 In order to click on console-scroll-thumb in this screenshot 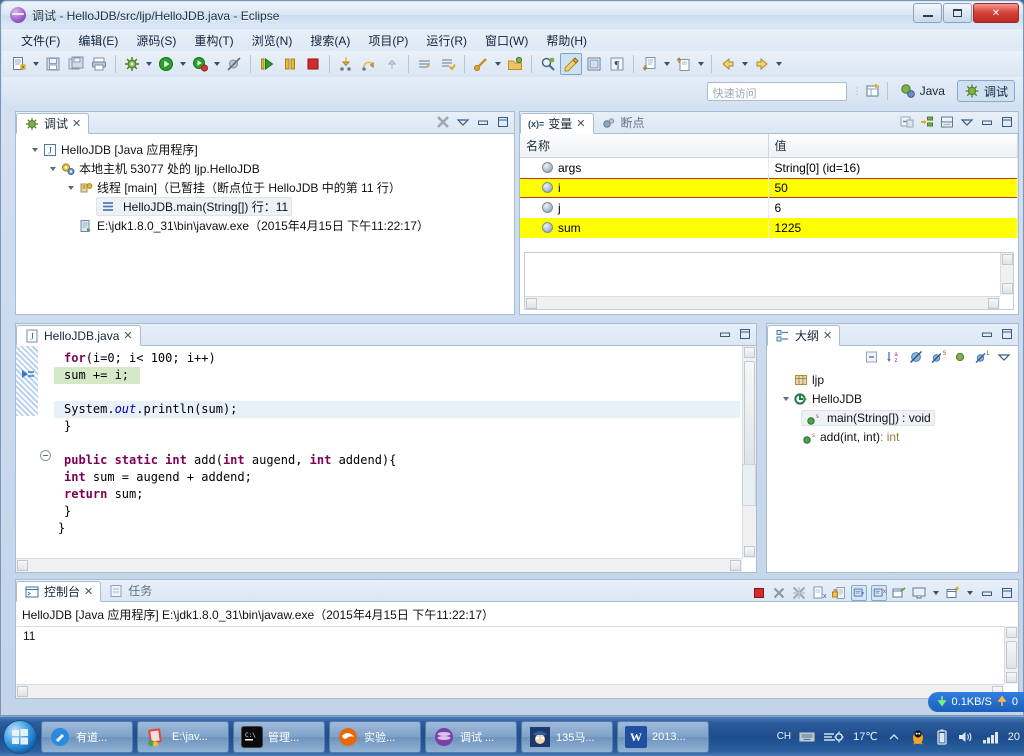, I will do `click(1011, 655)`.